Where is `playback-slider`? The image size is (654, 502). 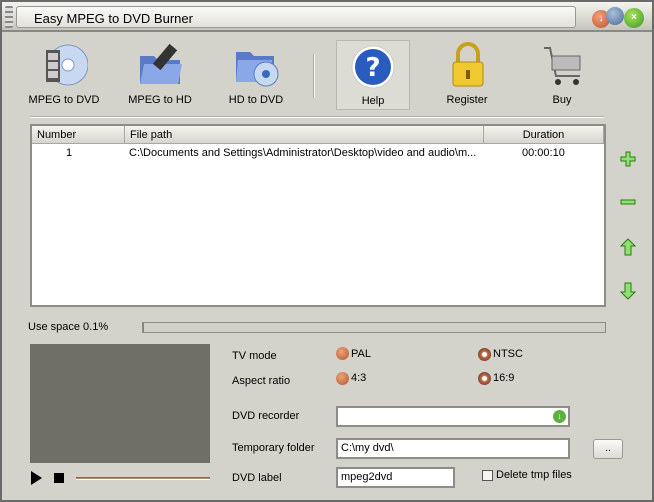
playback-slider is located at coordinates (143, 478).